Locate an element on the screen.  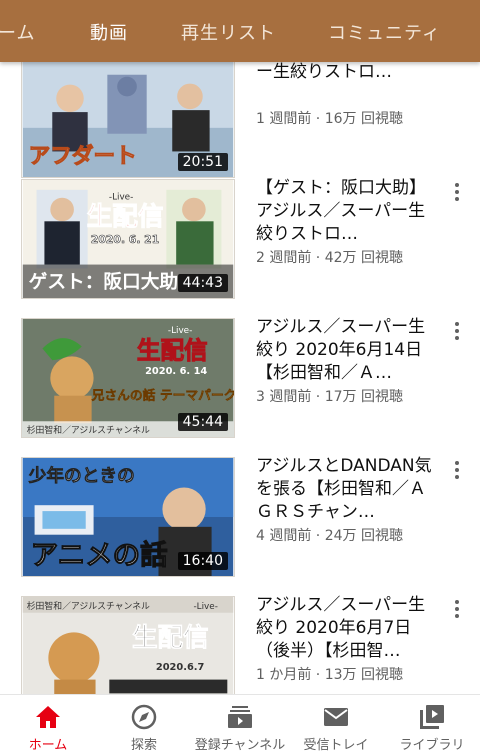
video-meta: 4 週間前 · 24万 回視聴 is located at coordinates (329, 536).